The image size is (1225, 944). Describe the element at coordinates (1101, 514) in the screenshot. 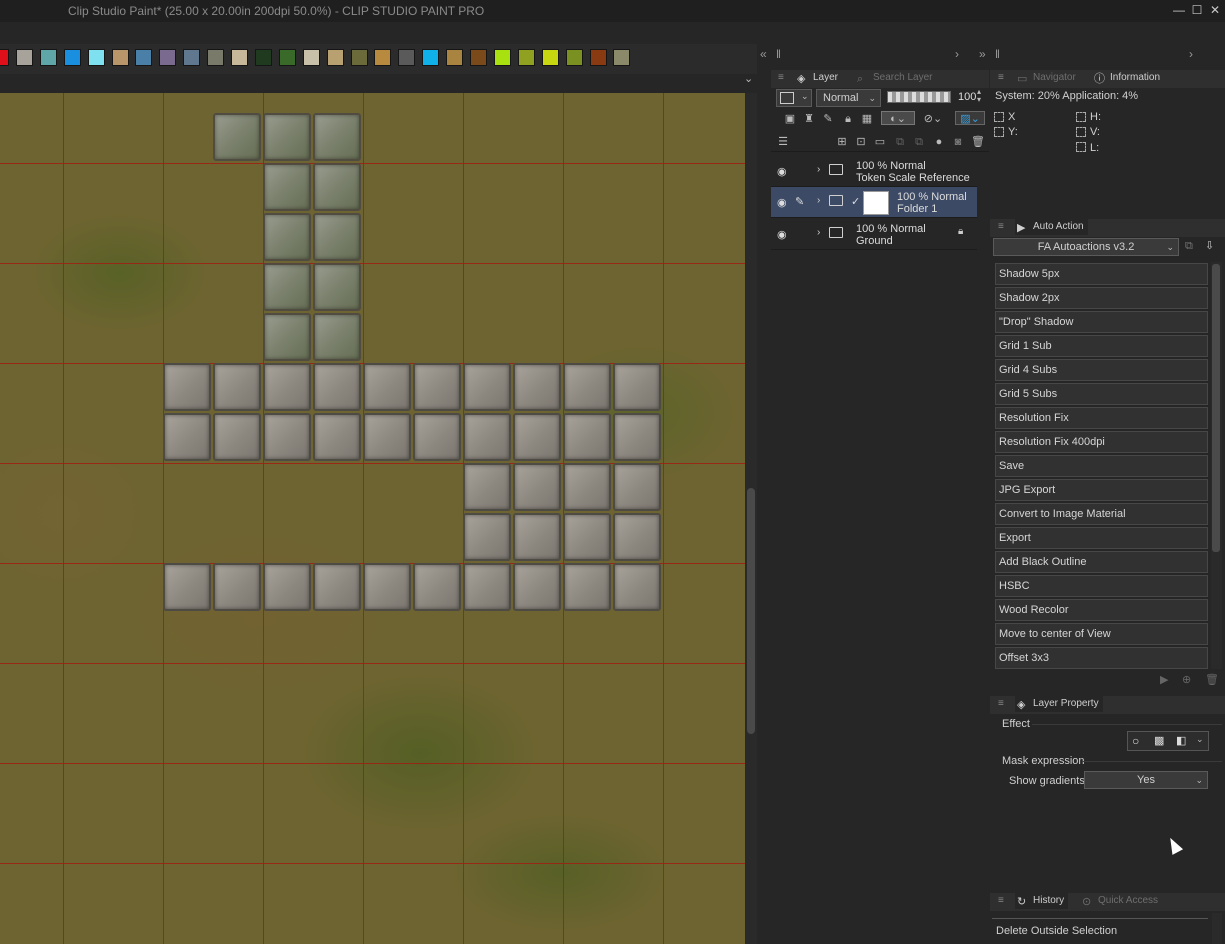

I see `auto-action-item: Convert to Image Material` at that location.